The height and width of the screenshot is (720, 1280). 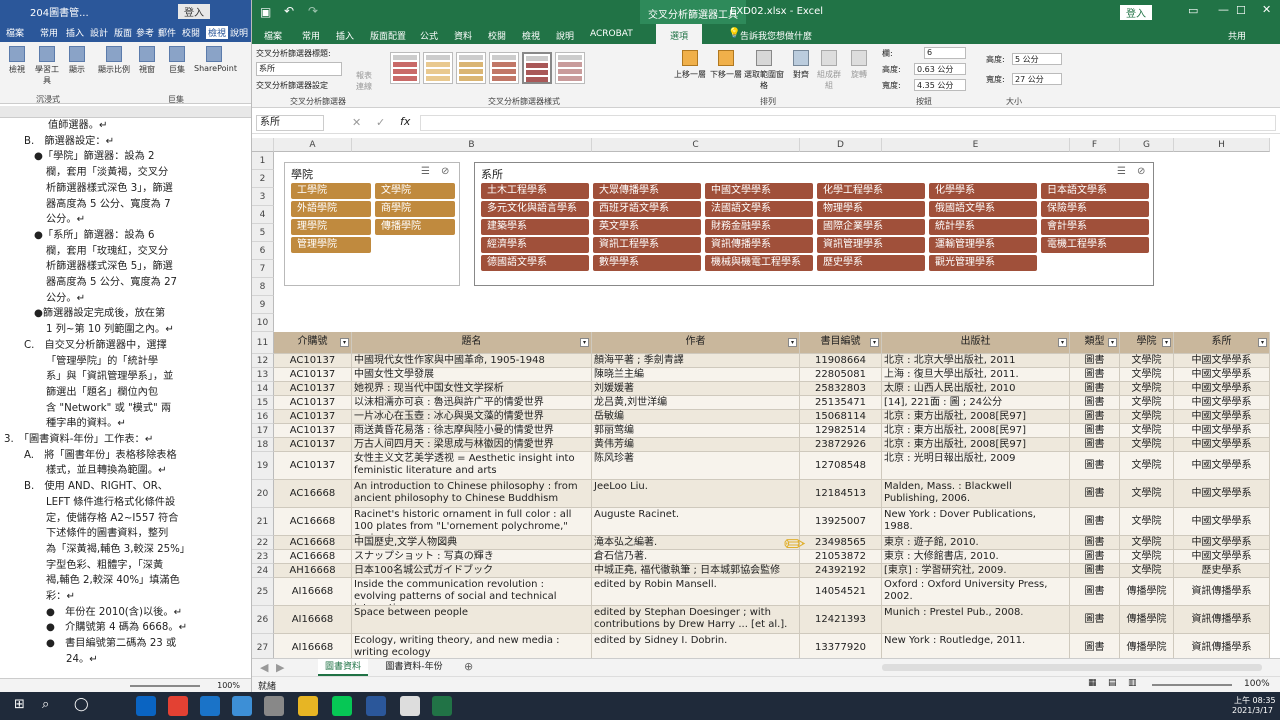 What do you see at coordinates (535, 263) in the screenshot?
I see `slicer-item-department: 德國語文學系` at bounding box center [535, 263].